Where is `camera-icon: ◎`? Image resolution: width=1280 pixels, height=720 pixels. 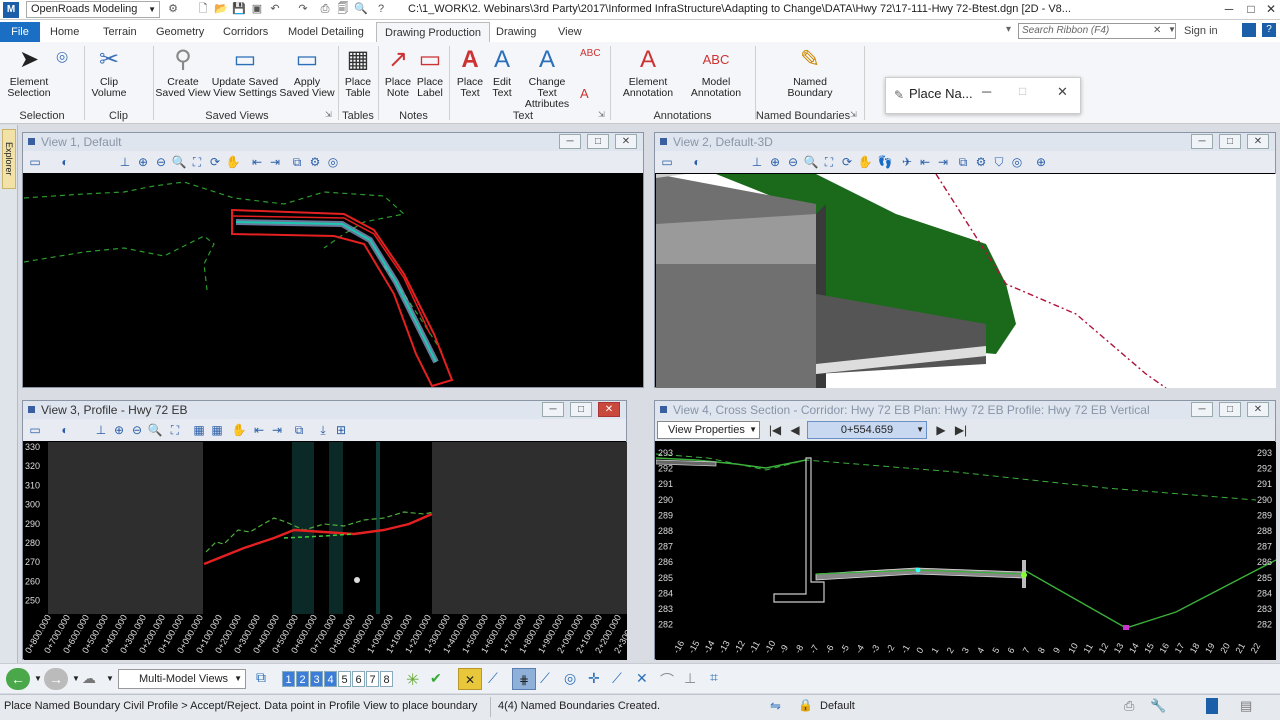
camera-icon: ◎ is located at coordinates (333, 162).